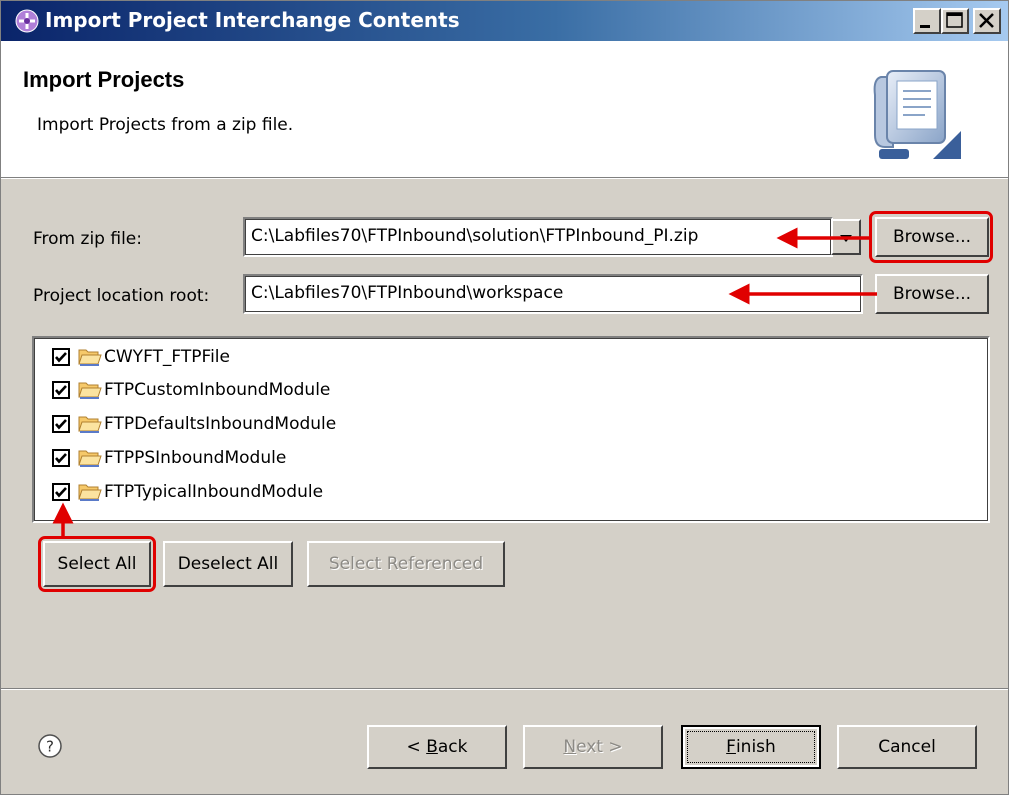 This screenshot has width=1009, height=796. What do you see at coordinates (925, 26) in the screenshot?
I see `minimize-icon` at bounding box center [925, 26].